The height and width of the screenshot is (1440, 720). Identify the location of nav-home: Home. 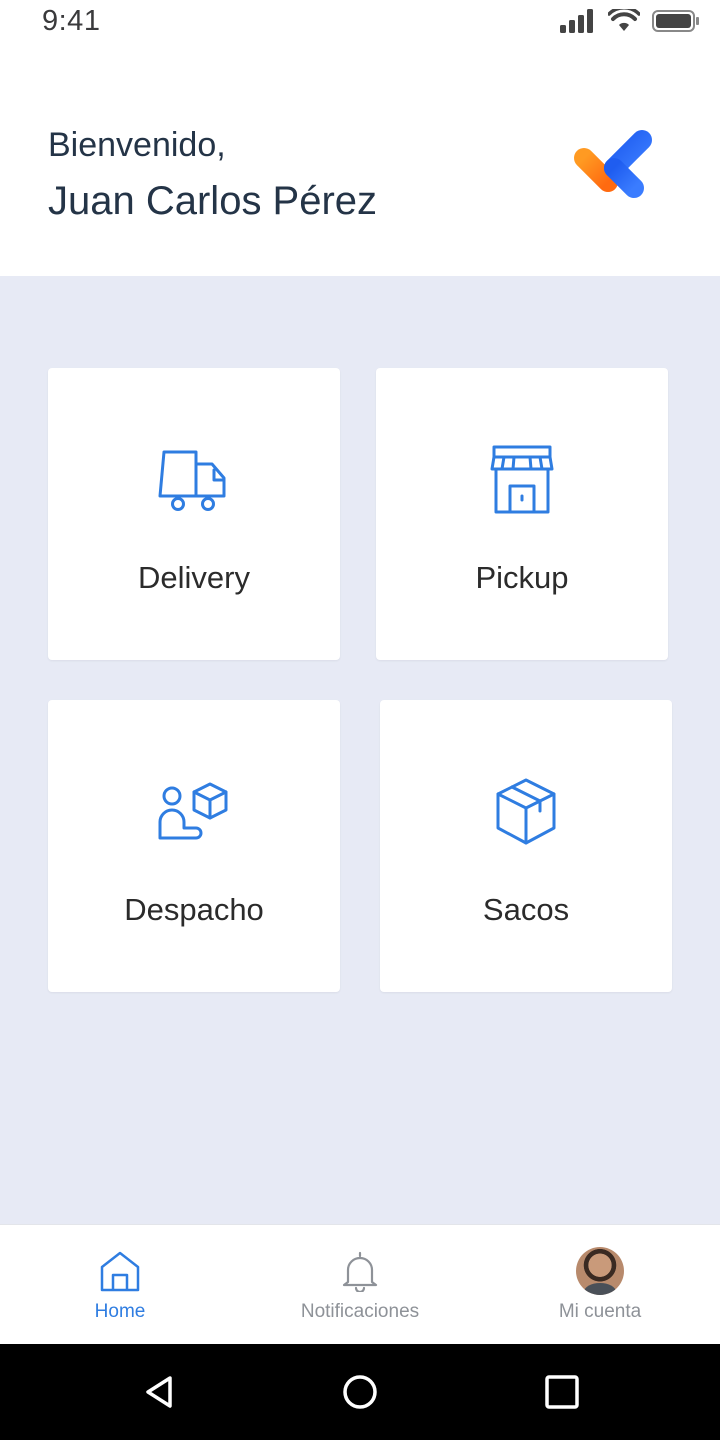
(120, 1285).